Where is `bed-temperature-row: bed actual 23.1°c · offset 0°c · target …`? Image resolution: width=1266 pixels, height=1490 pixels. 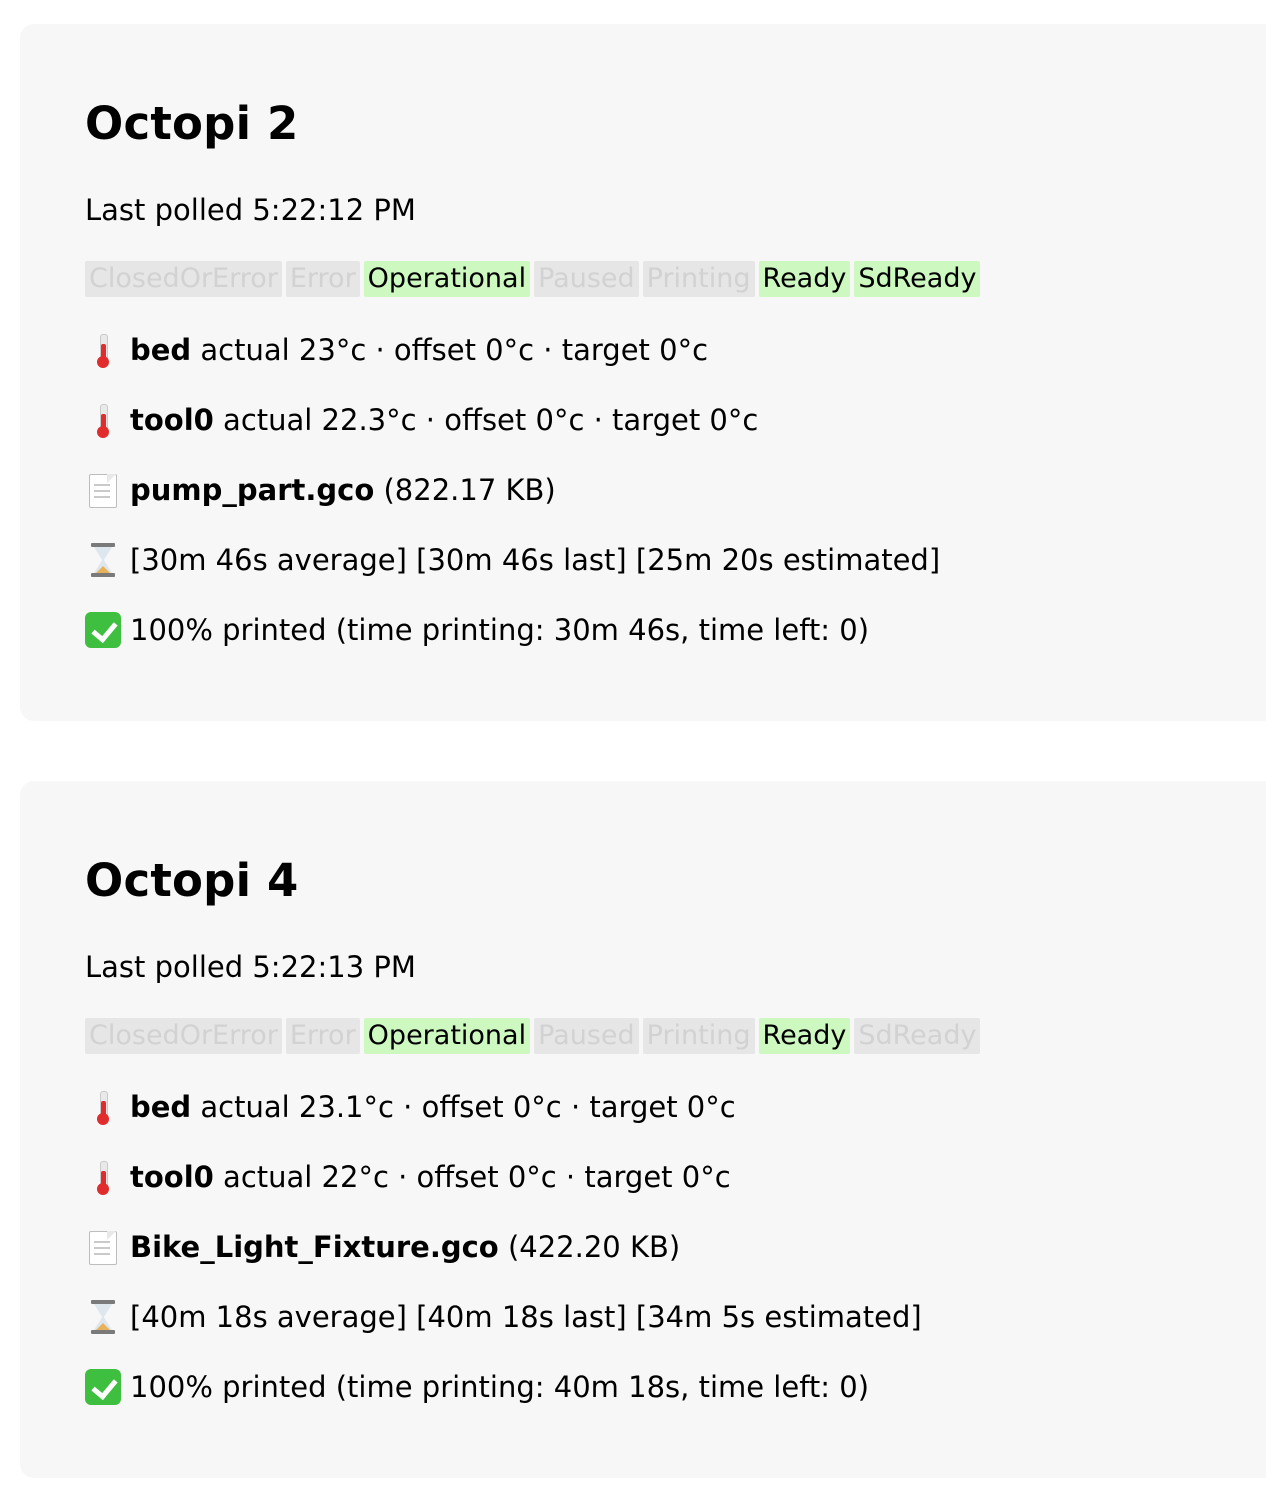
bed-temperature-row: bed actual 23.1°c · offset 0°c · target … is located at coordinates (410, 1107).